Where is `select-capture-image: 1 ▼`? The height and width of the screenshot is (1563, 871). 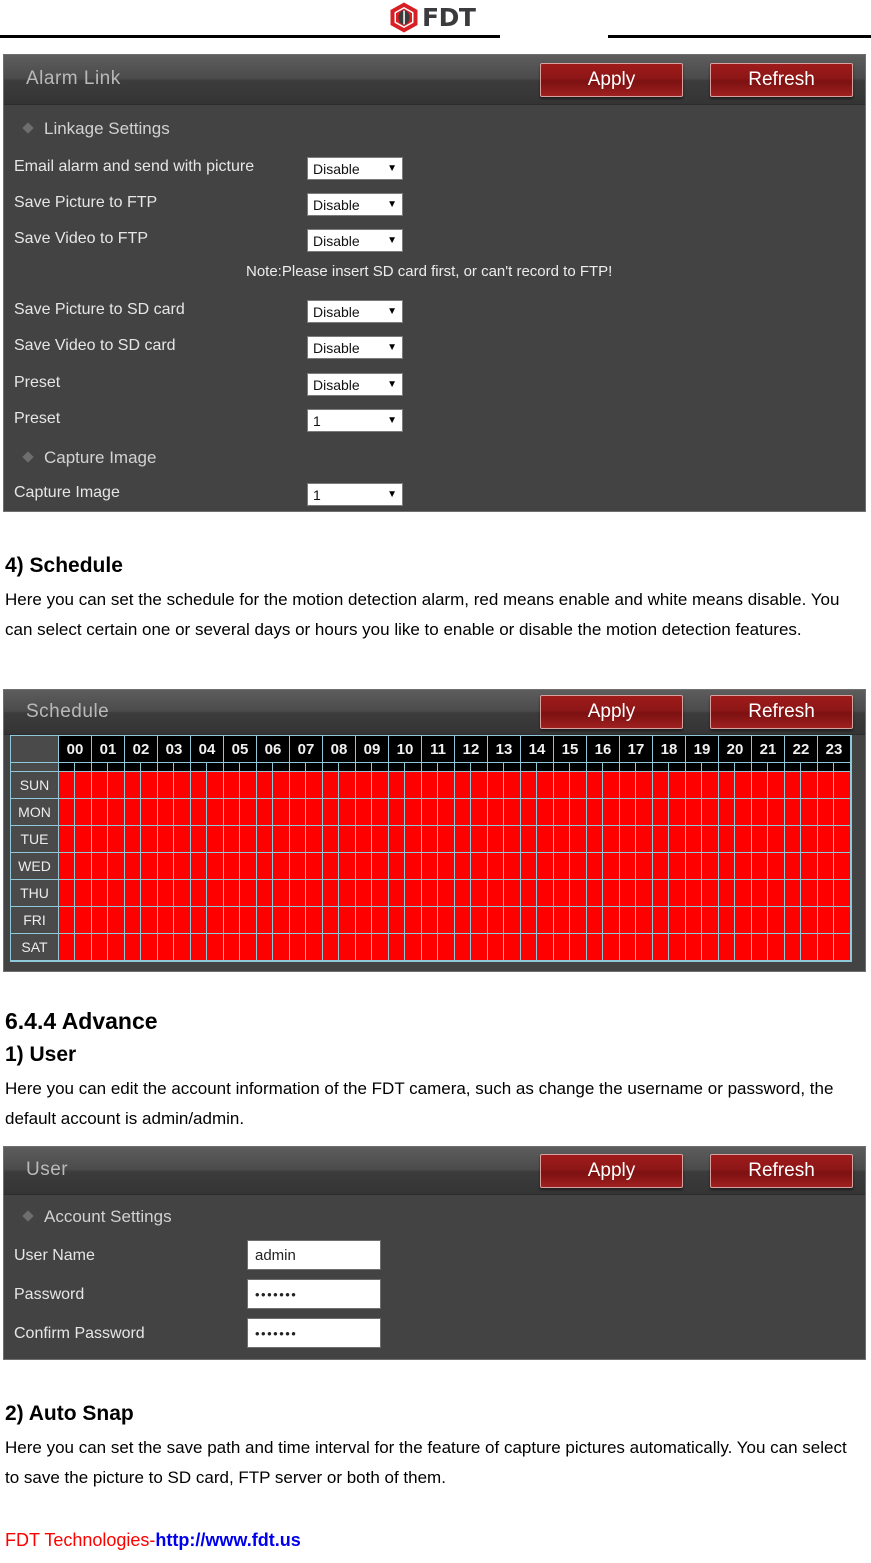
select-capture-image: 1 ▼ is located at coordinates (355, 494).